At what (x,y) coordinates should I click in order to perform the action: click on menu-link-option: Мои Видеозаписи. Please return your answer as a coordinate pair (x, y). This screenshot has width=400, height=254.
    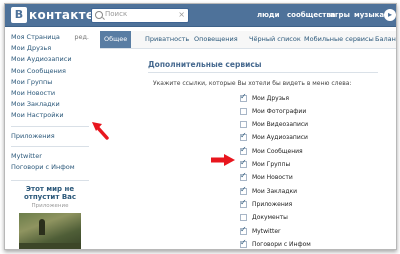
    Looking at the image, I should click on (274, 125).